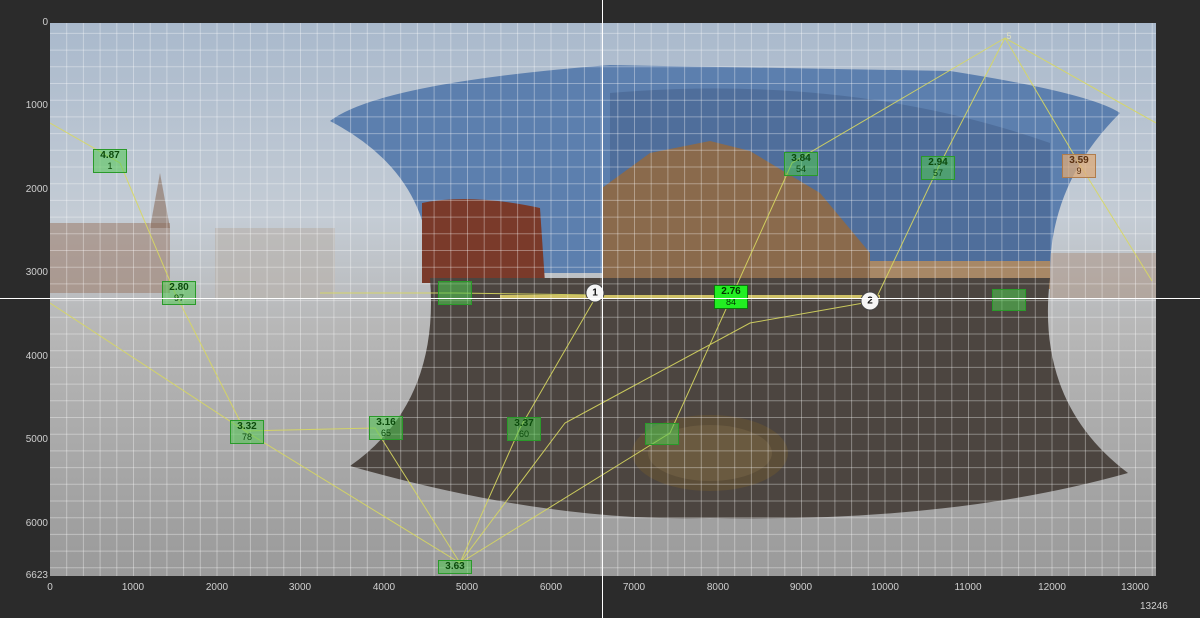 This screenshot has width=1200, height=618. I want to click on y-axis-label: 2000, so click(36, 189).